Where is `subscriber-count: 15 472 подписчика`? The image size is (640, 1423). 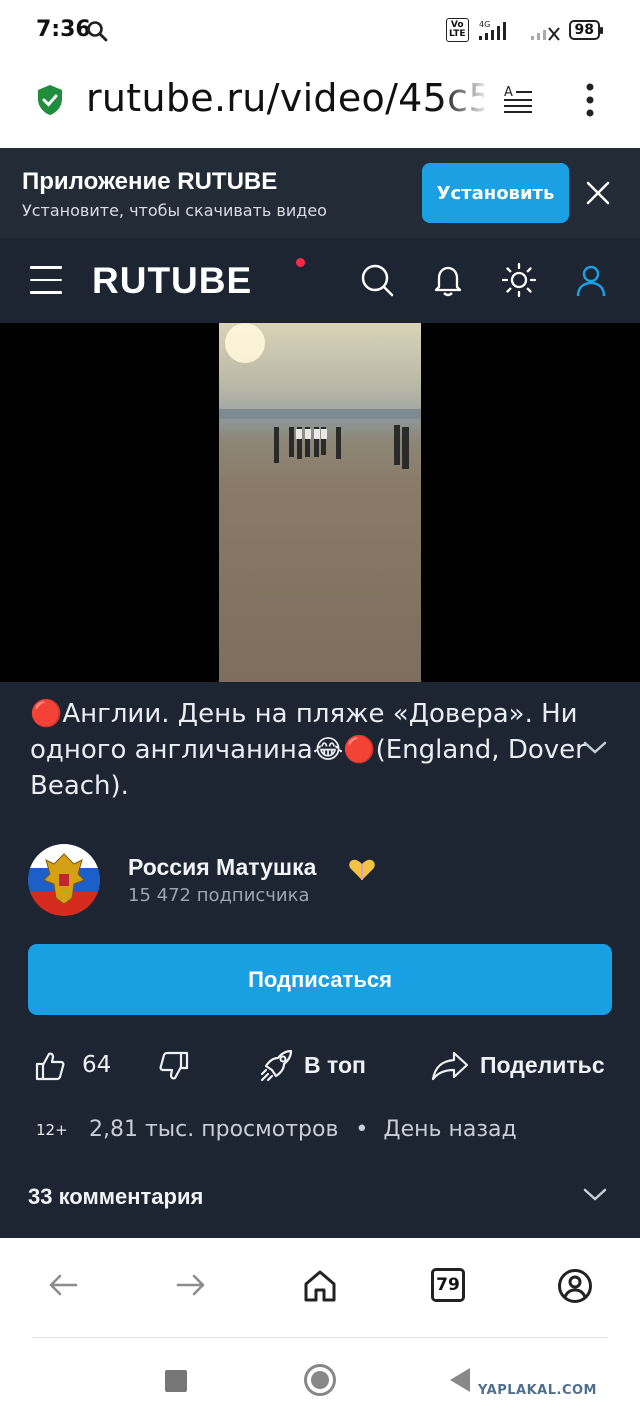
subscriber-count: 15 472 подписчика is located at coordinates (219, 895).